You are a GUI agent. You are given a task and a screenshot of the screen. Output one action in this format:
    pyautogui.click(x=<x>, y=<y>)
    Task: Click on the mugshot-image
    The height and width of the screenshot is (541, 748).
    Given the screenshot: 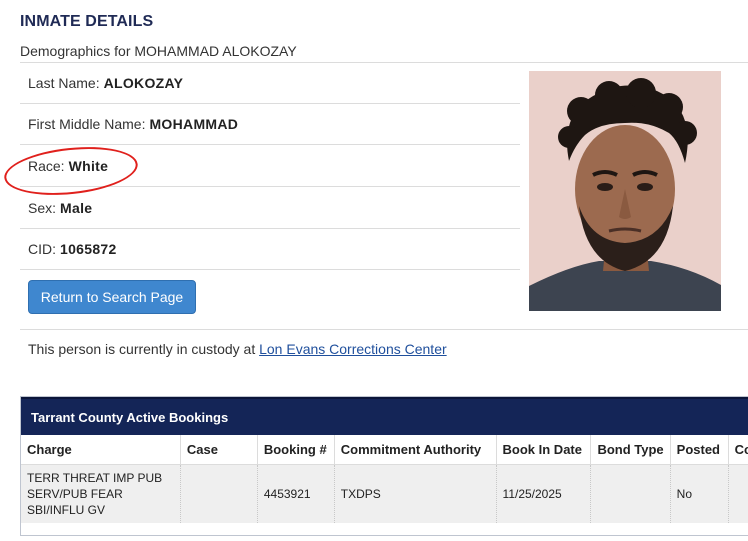 What is the action you would take?
    pyautogui.click(x=625, y=191)
    